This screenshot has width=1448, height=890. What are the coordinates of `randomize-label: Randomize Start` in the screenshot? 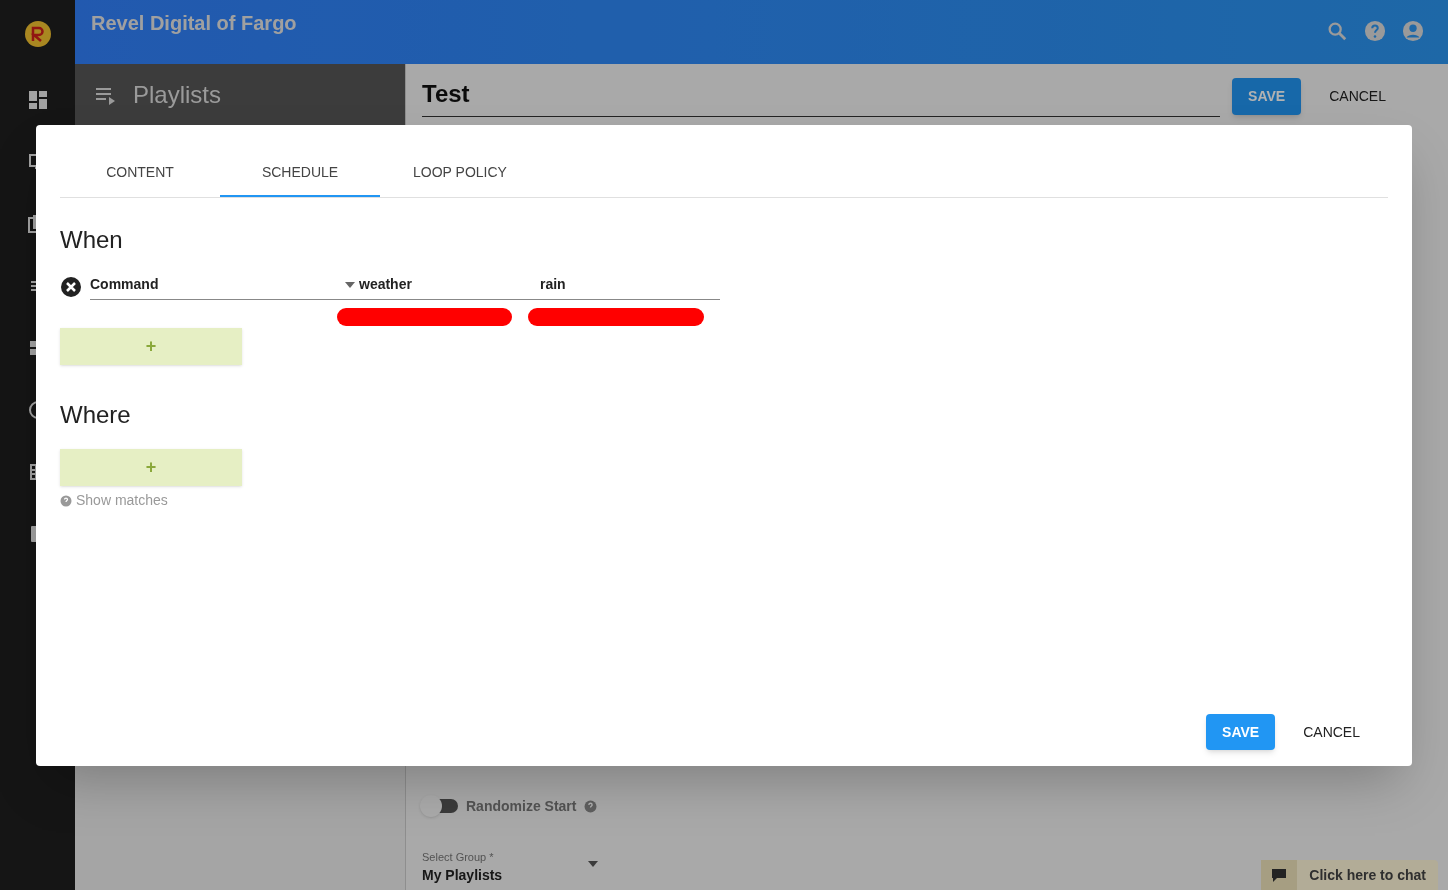 It's located at (521, 806).